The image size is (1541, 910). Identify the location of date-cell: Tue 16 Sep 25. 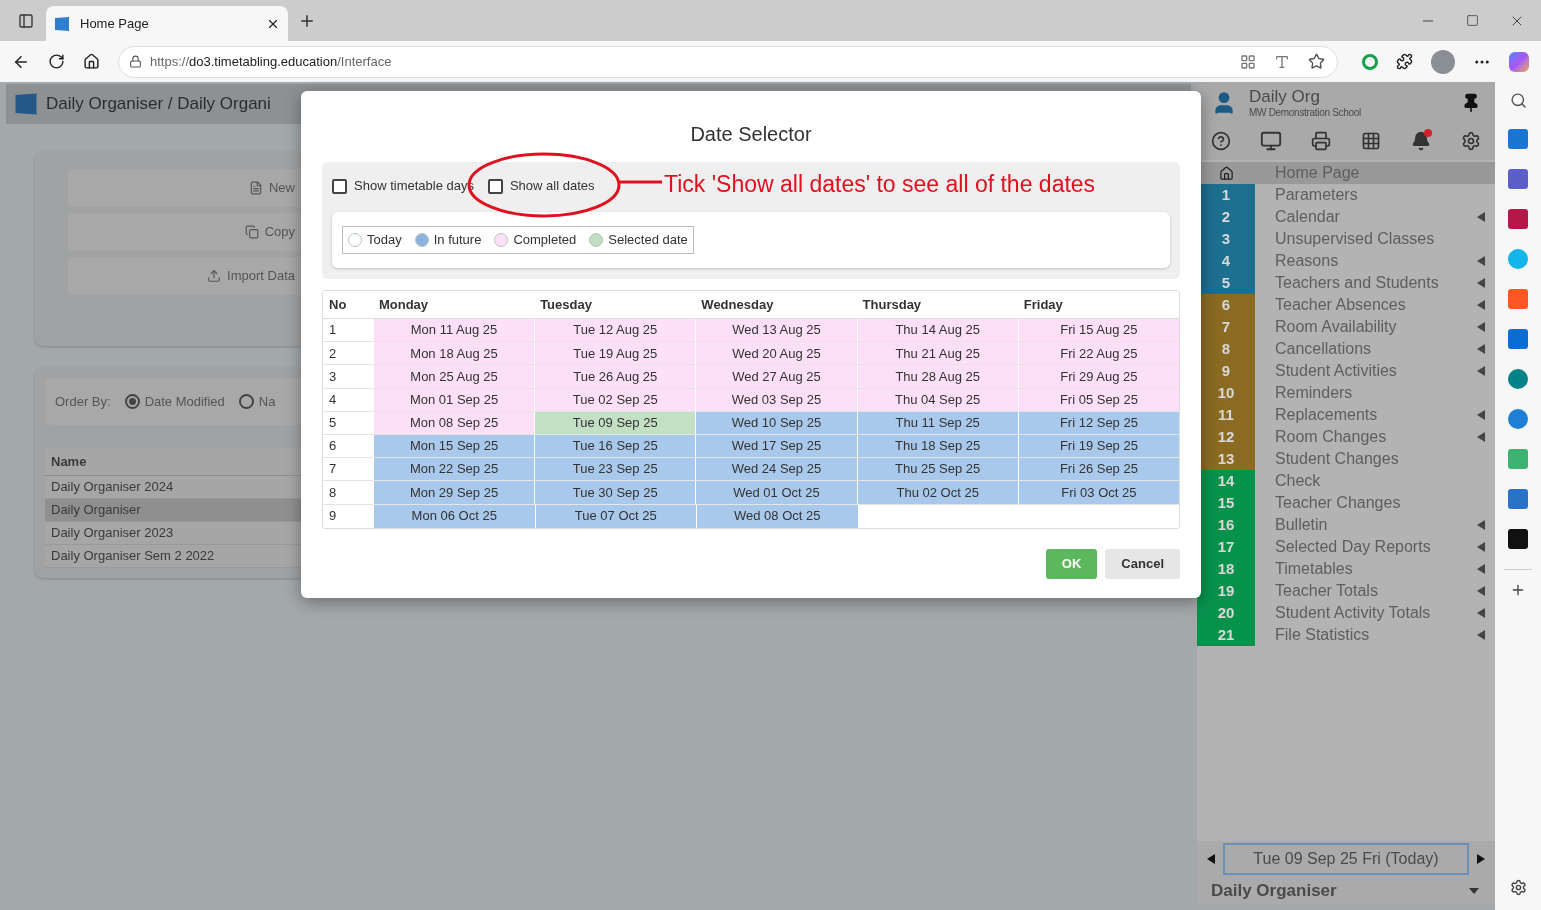
(615, 446).